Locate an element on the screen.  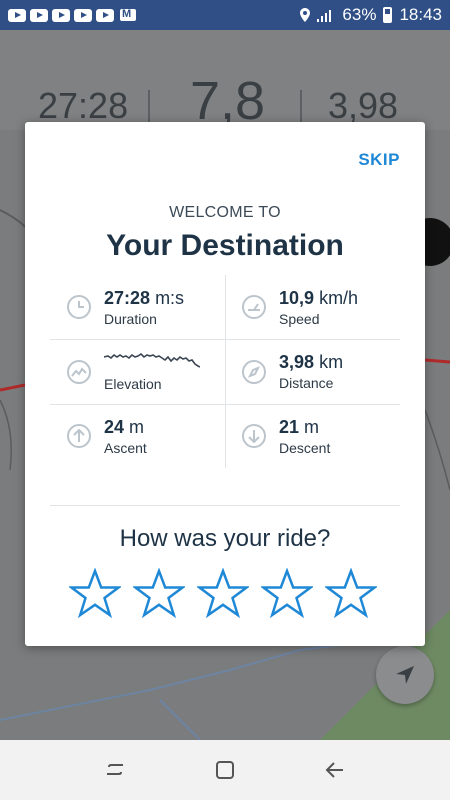
notification-icons is located at coordinates (72, 15).